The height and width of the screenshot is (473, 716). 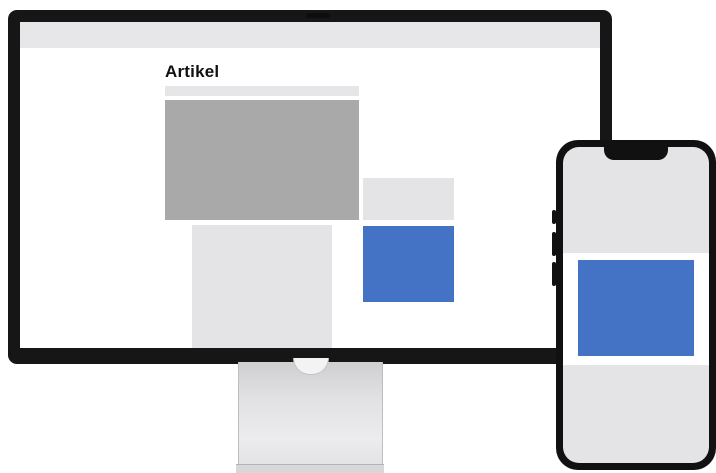 I want to click on monitor-camera, so click(x=318, y=15).